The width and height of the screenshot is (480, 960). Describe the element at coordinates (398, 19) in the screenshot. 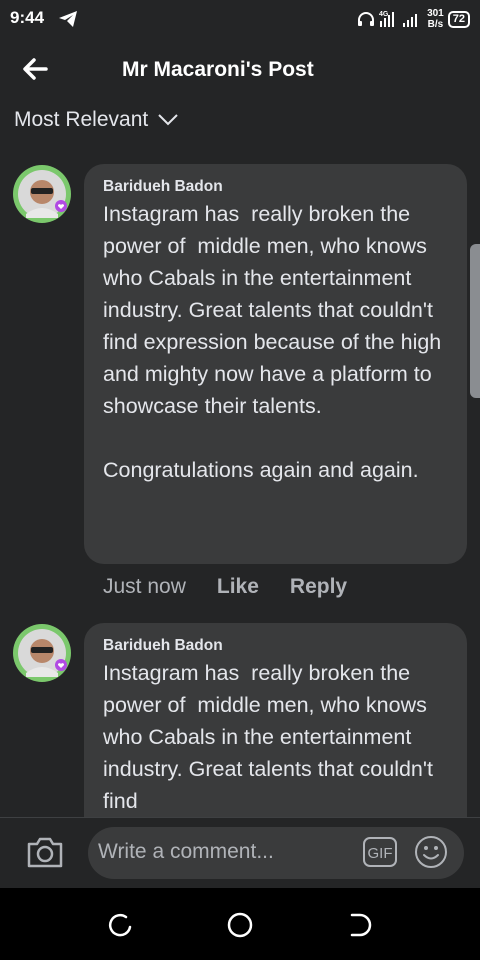

I see `signal-icon: 4G` at that location.